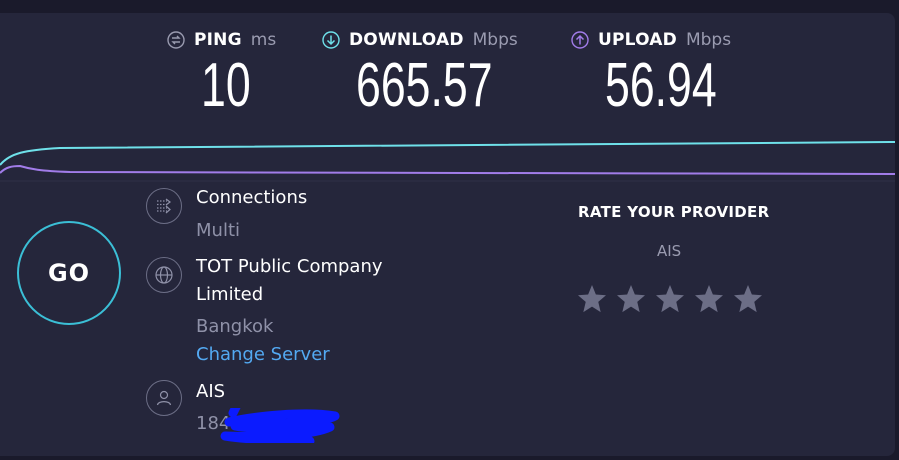  I want to click on server-name-line1: TOT Public Company, so click(289, 266).